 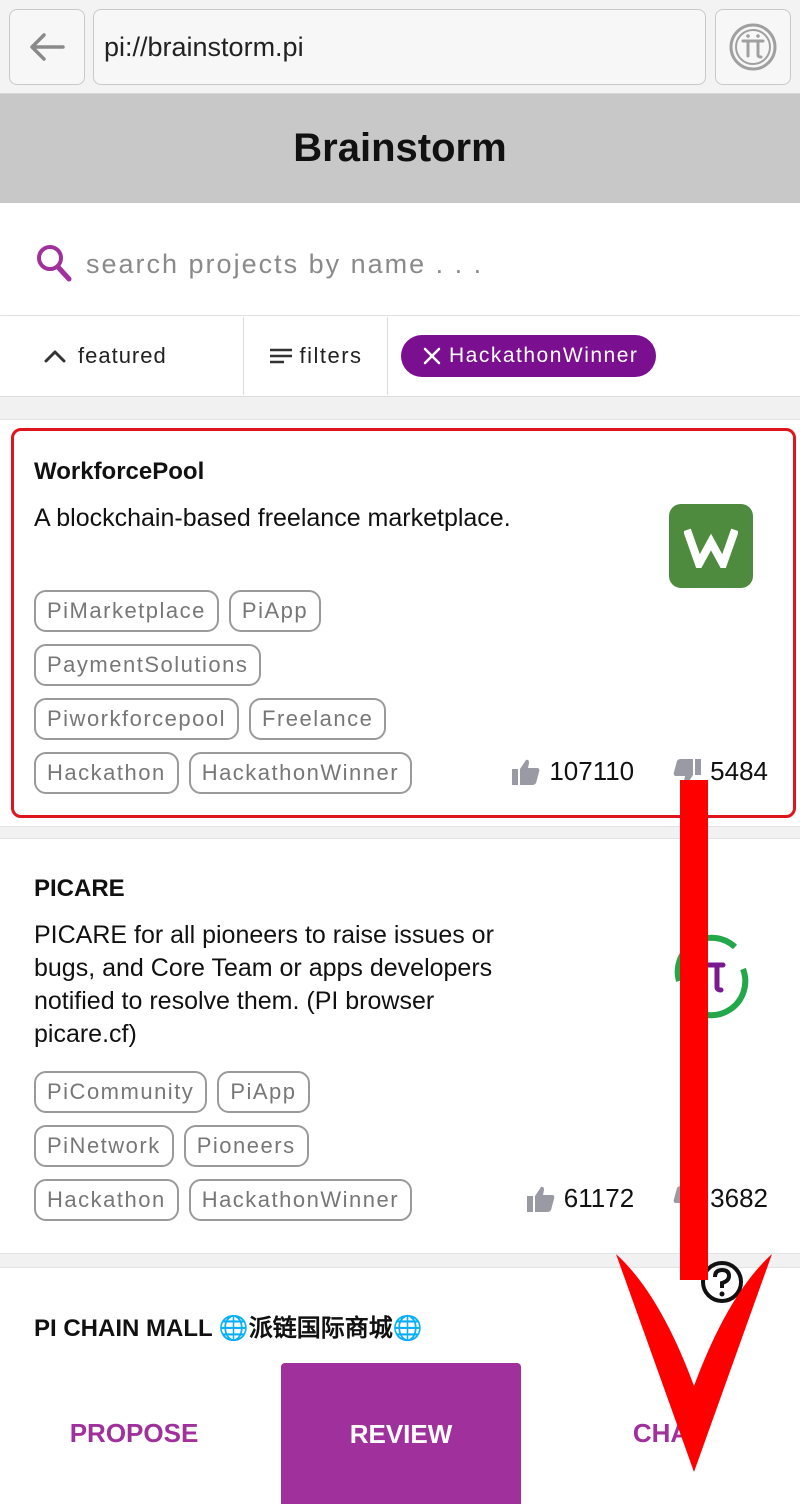 I want to click on sort-featured-button: featured, so click(x=122, y=356).